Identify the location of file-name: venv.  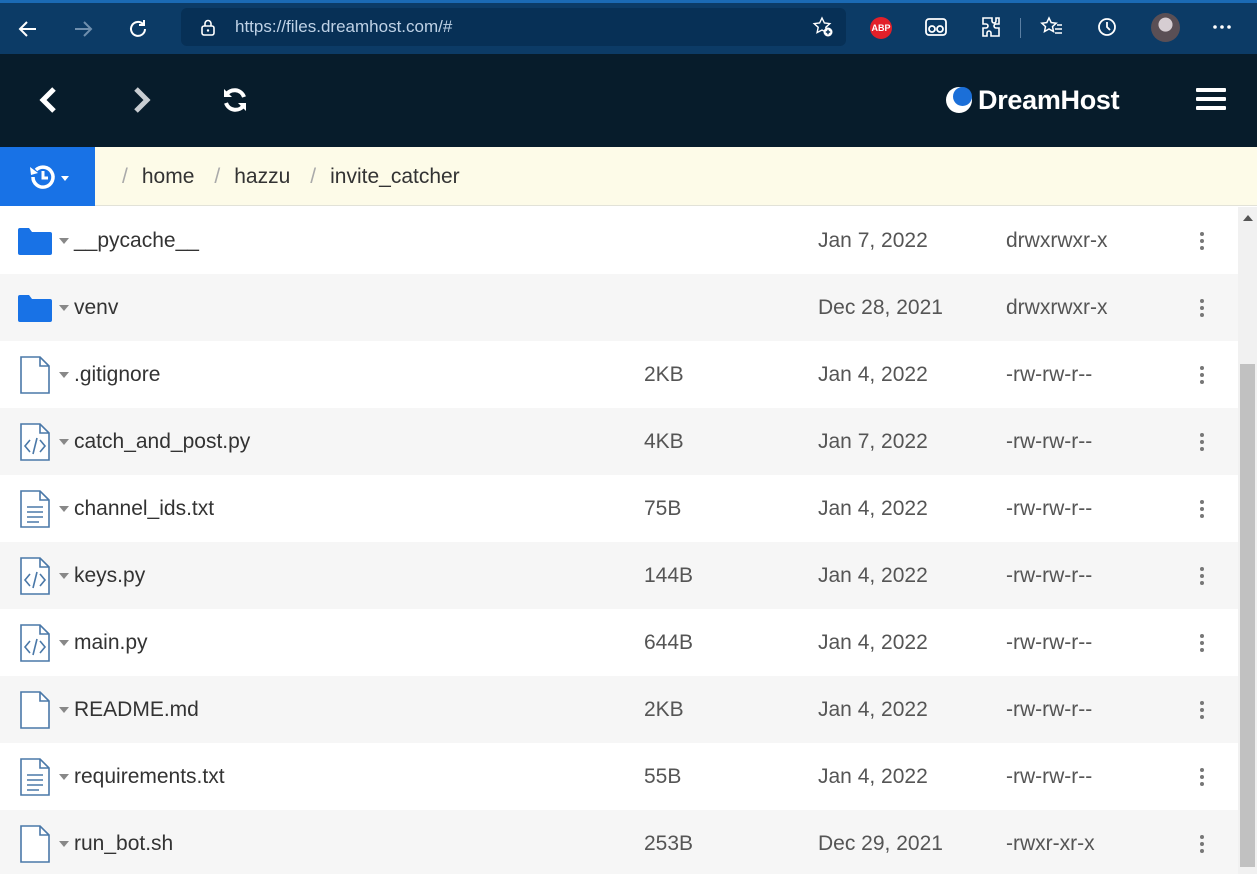
(96, 308).